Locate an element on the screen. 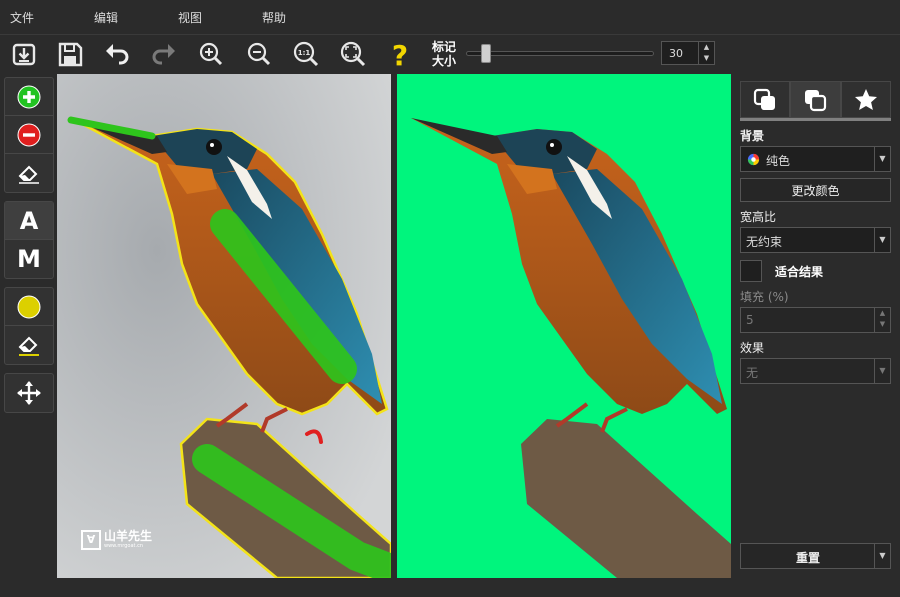  zoom-in-button is located at coordinates (211, 54).